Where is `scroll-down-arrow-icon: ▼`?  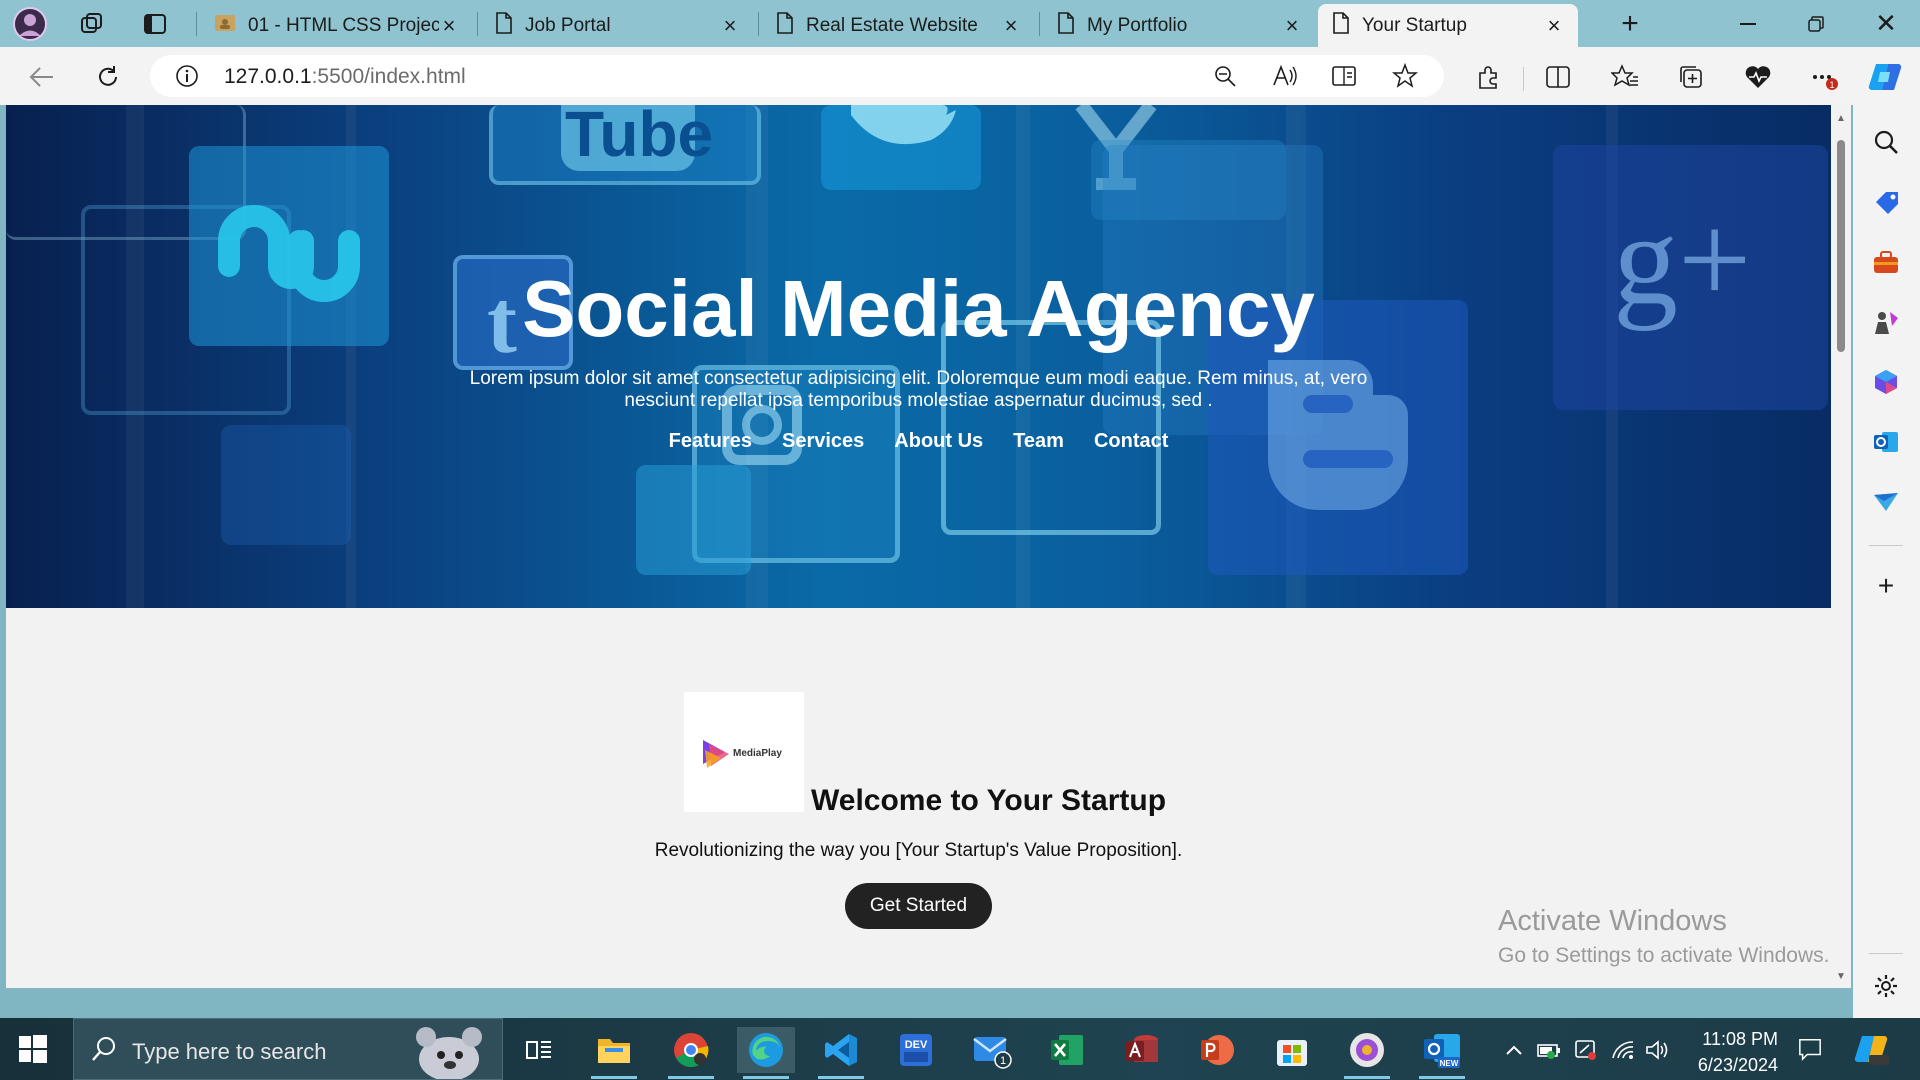
scroll-down-arrow-icon: ▼ is located at coordinates (1841, 976).